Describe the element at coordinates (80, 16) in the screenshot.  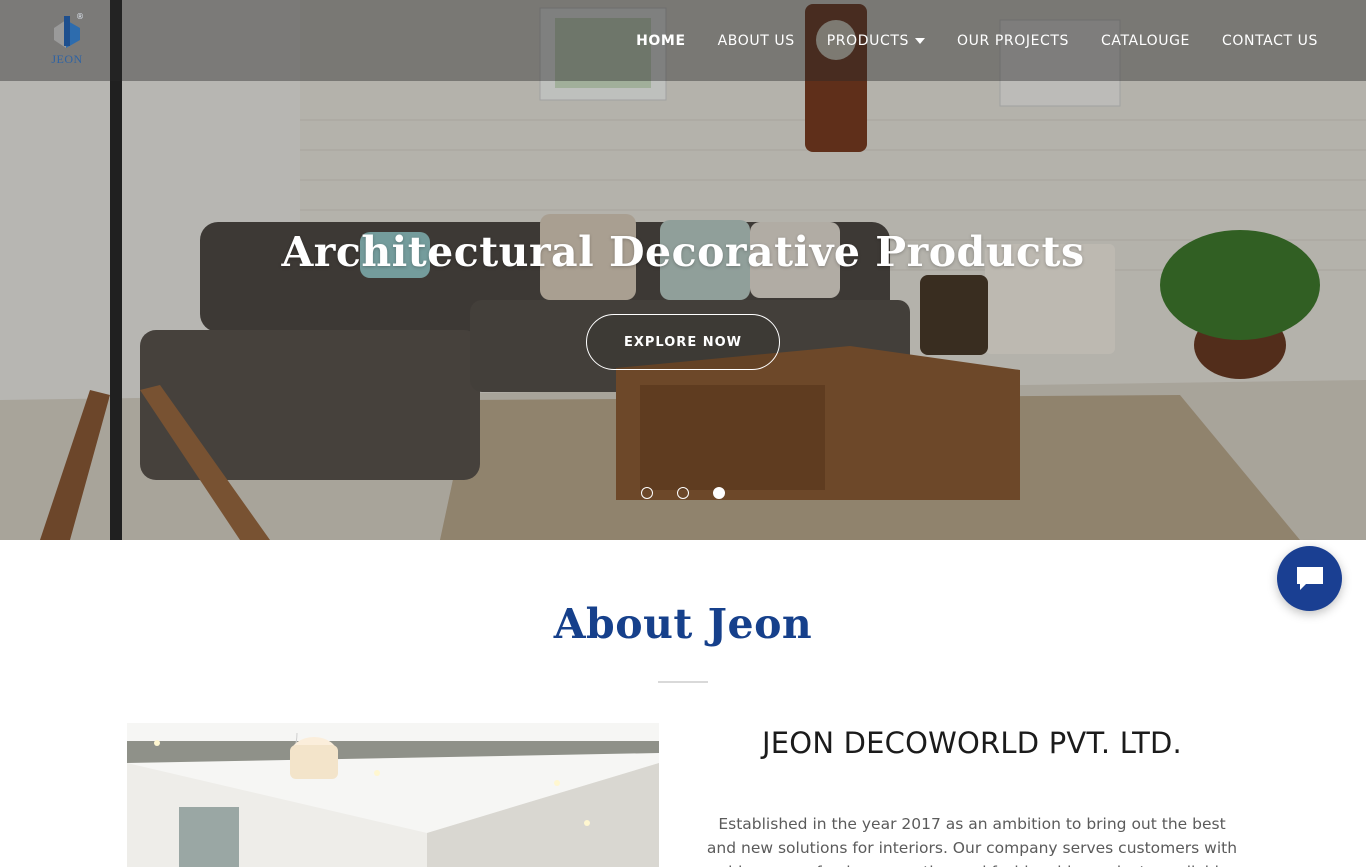
I see `registered-mark: ®` at that location.